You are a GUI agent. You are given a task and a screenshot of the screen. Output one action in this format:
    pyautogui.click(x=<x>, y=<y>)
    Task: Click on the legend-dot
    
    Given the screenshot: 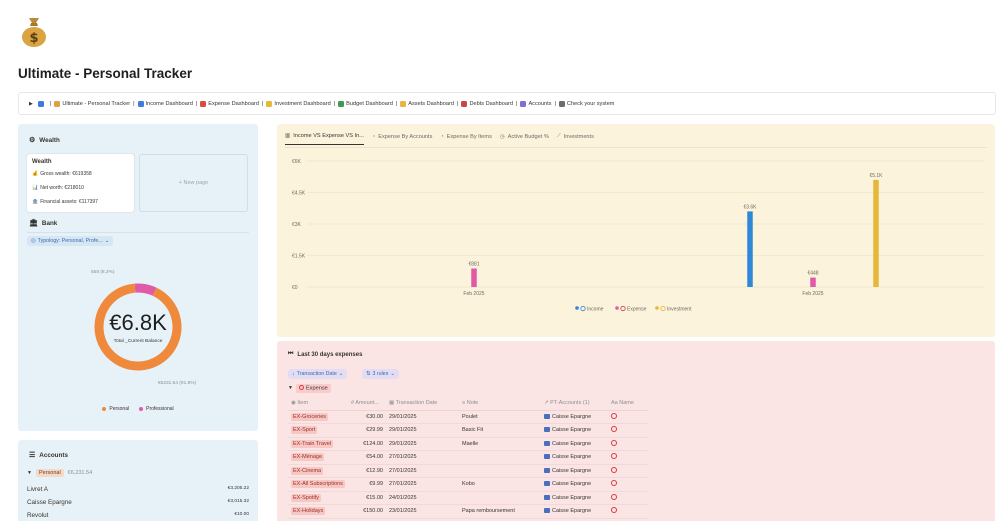 What is the action you would take?
    pyautogui.click(x=657, y=308)
    